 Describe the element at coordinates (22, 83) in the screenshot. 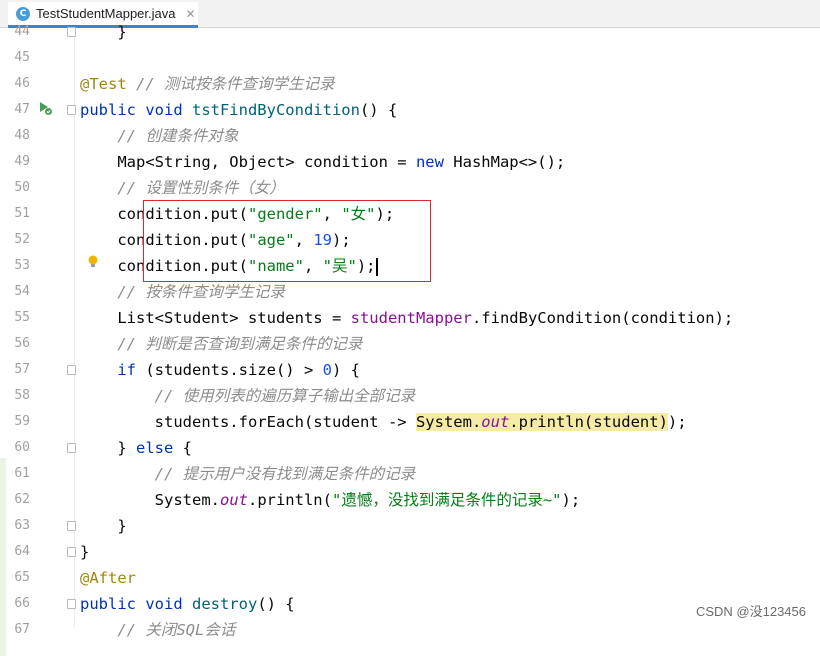

I see `line-number: 46` at that location.